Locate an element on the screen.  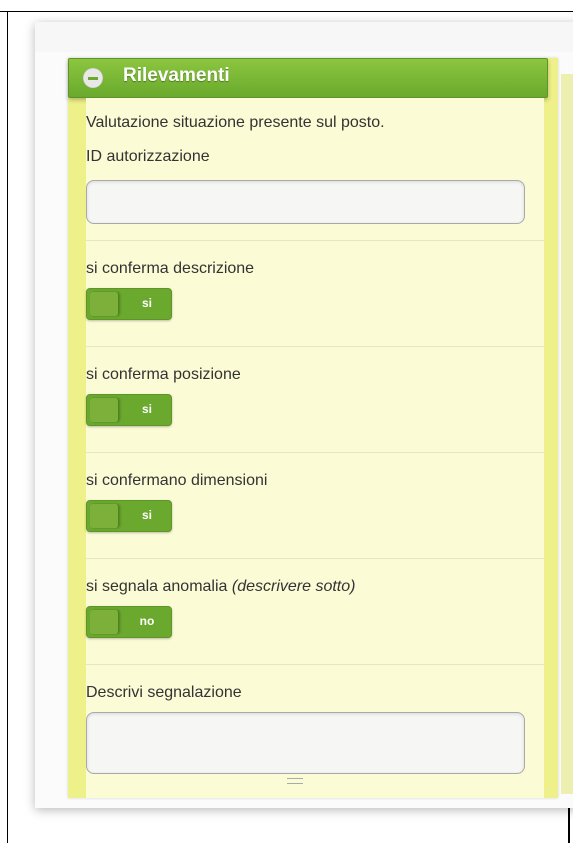
conferma-posizione-label: si conferma posizione is located at coordinates (163, 374).